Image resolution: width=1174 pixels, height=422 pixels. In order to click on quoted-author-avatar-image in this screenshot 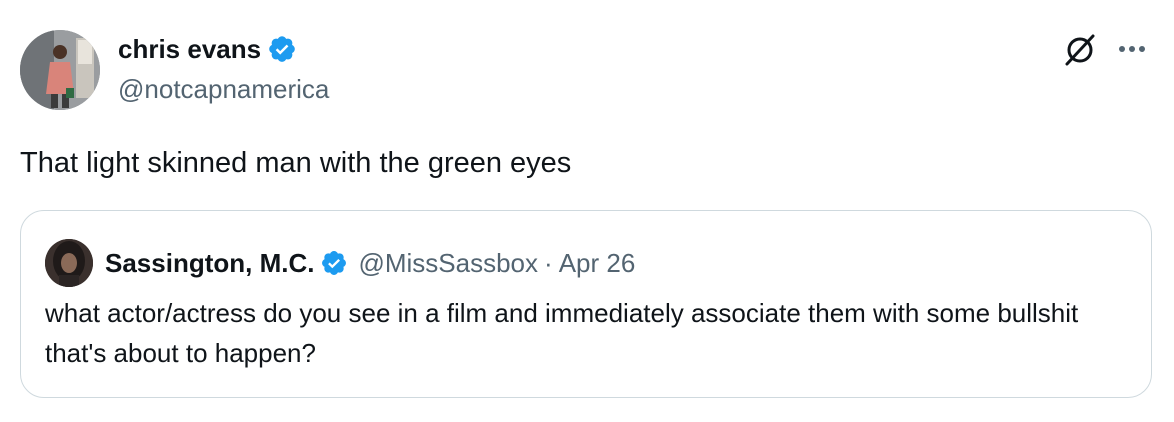, I will do `click(69, 263)`.